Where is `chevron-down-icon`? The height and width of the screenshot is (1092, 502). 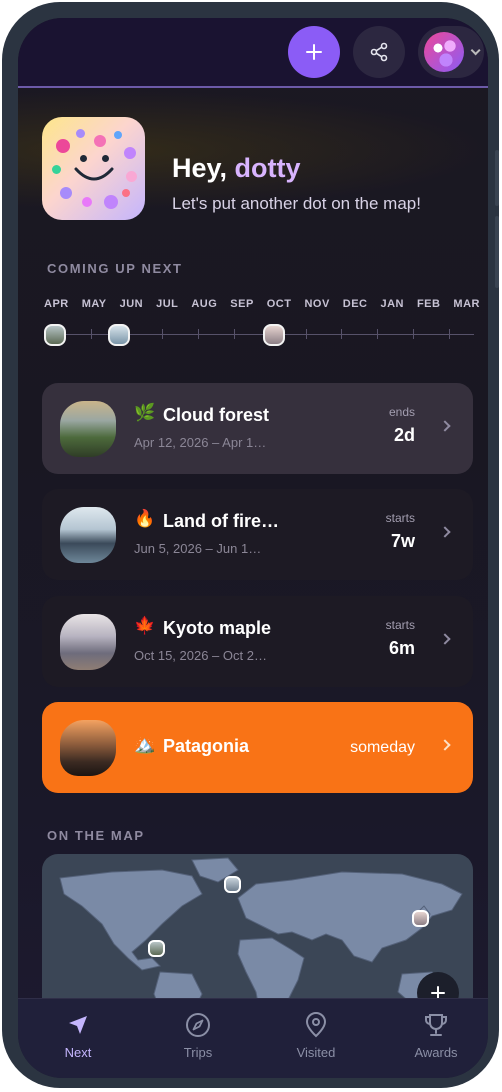 chevron-down-icon is located at coordinates (475, 49).